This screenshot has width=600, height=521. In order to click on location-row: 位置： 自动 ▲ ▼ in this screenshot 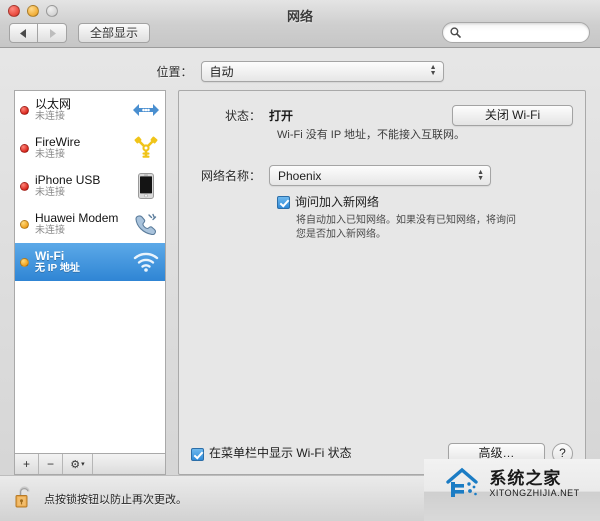, I will do `click(300, 69)`.